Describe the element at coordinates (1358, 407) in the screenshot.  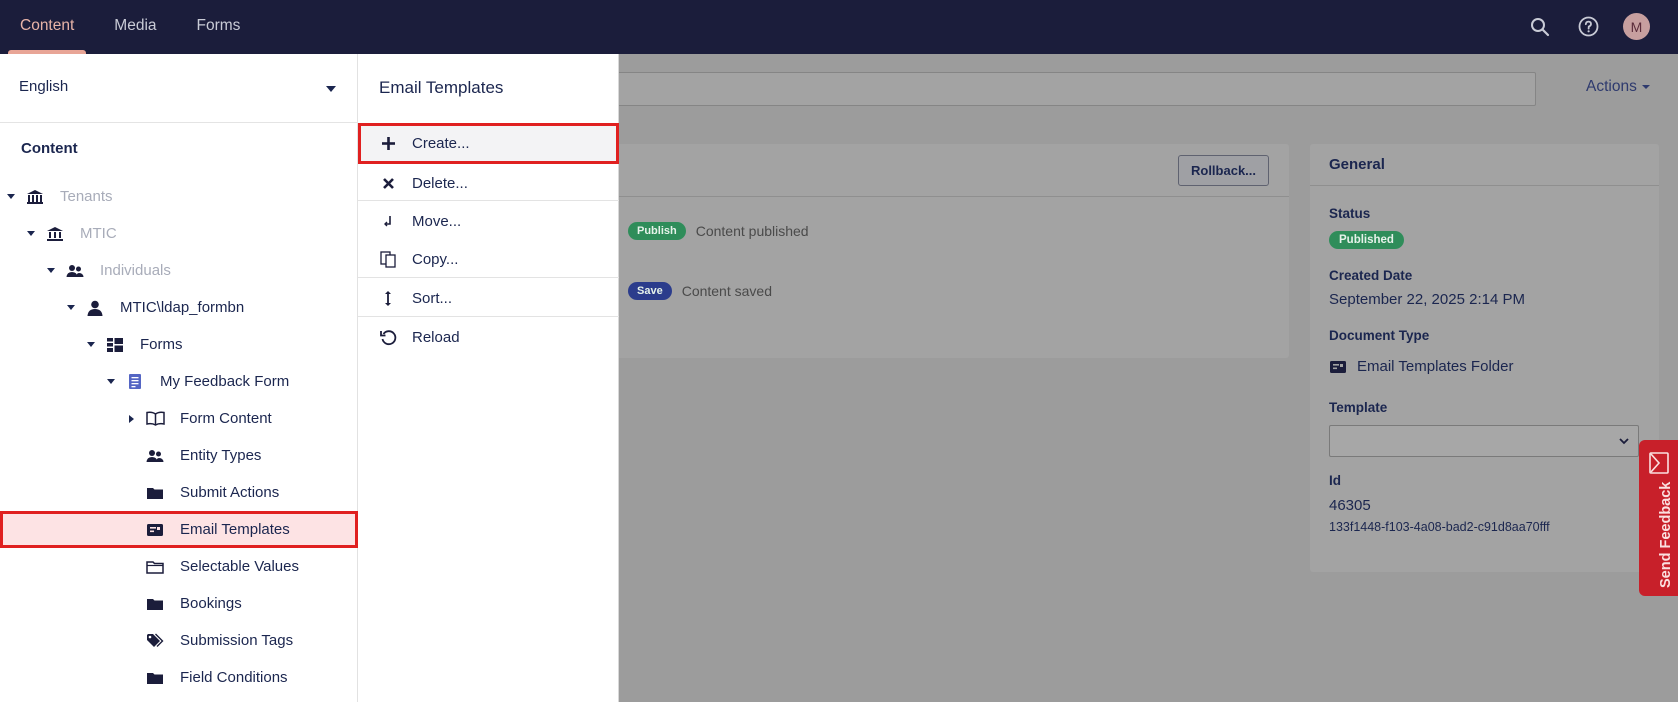
I see `template-label: Template` at that location.